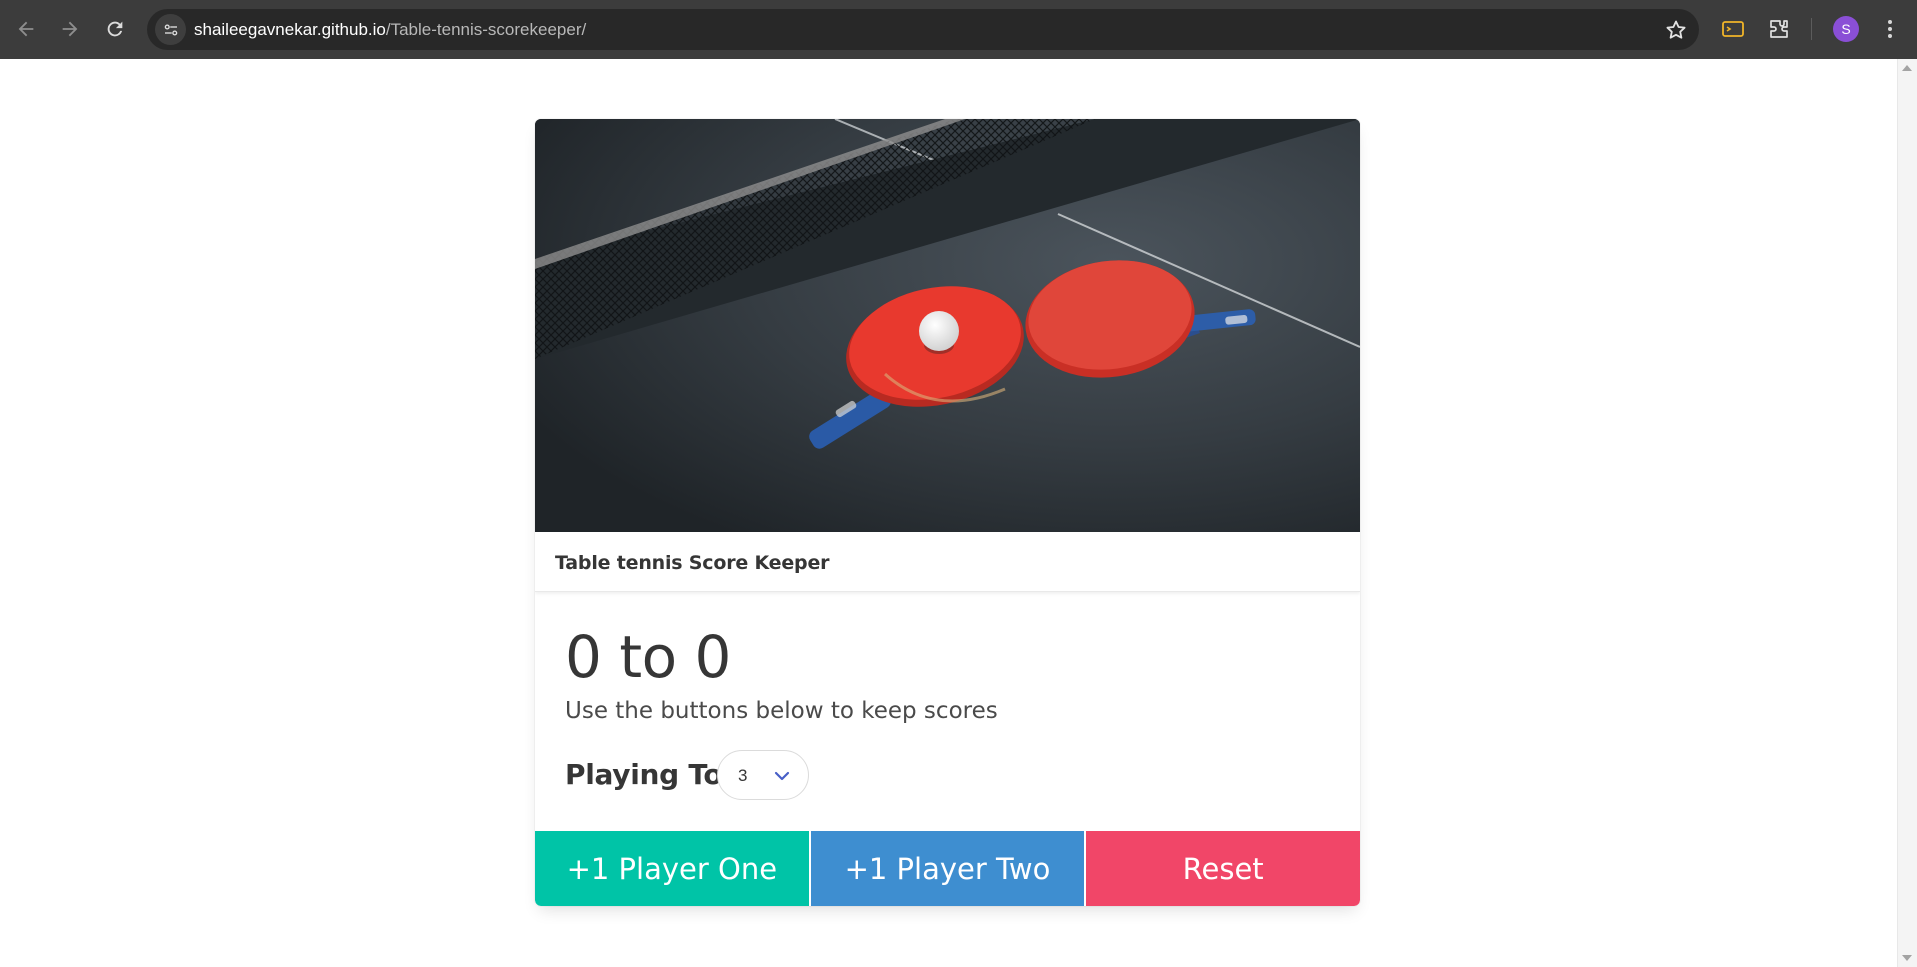 The image size is (1917, 967). I want to click on extensions-button, so click(1779, 29).